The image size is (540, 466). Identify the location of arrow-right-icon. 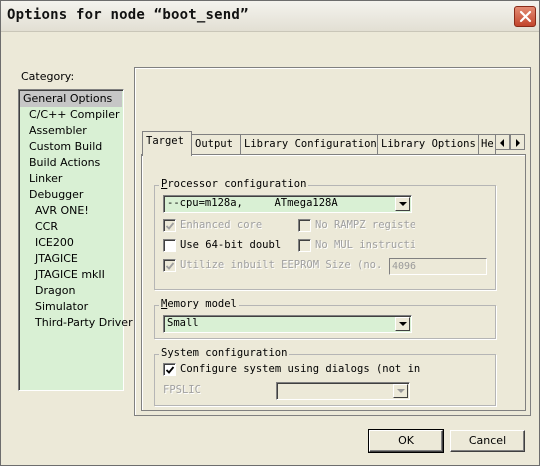
(518, 143).